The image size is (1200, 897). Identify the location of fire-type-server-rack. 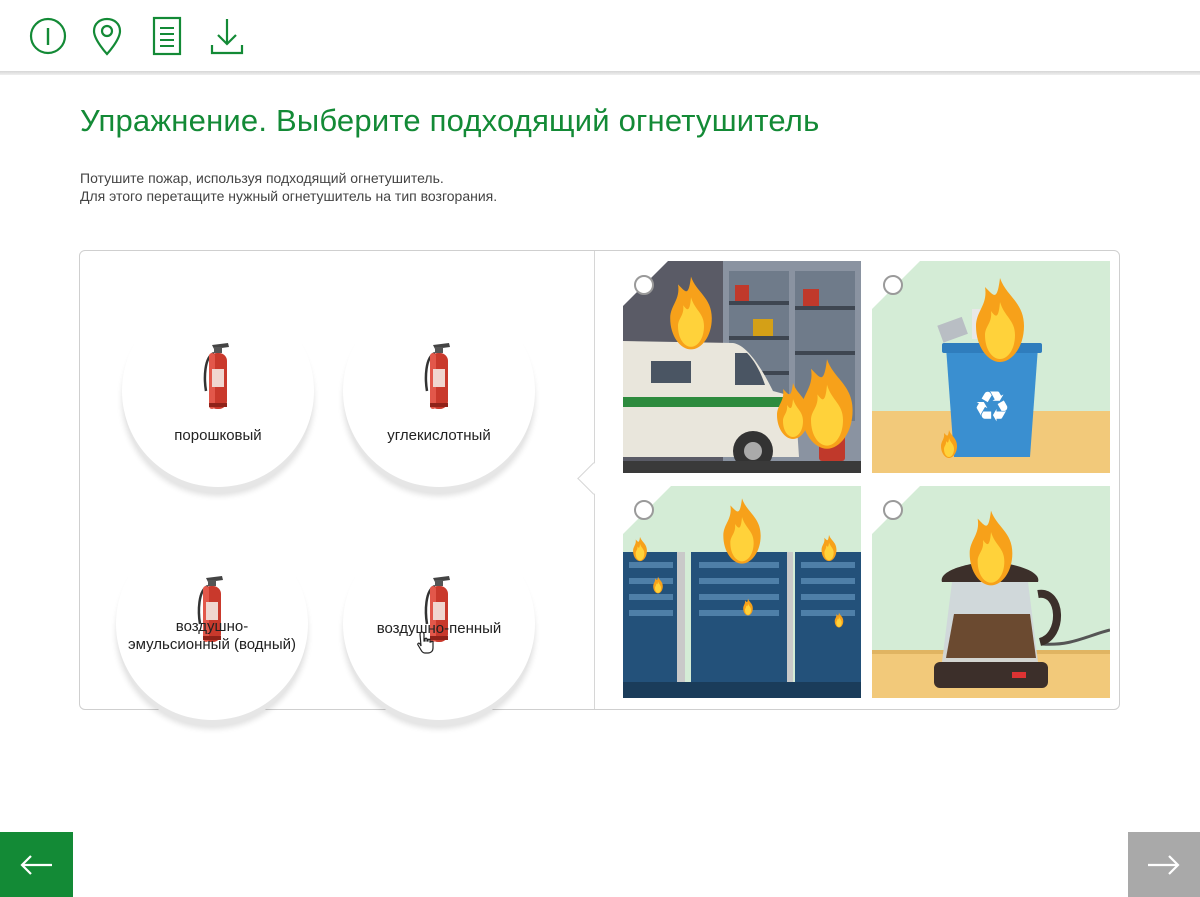
(742, 592).